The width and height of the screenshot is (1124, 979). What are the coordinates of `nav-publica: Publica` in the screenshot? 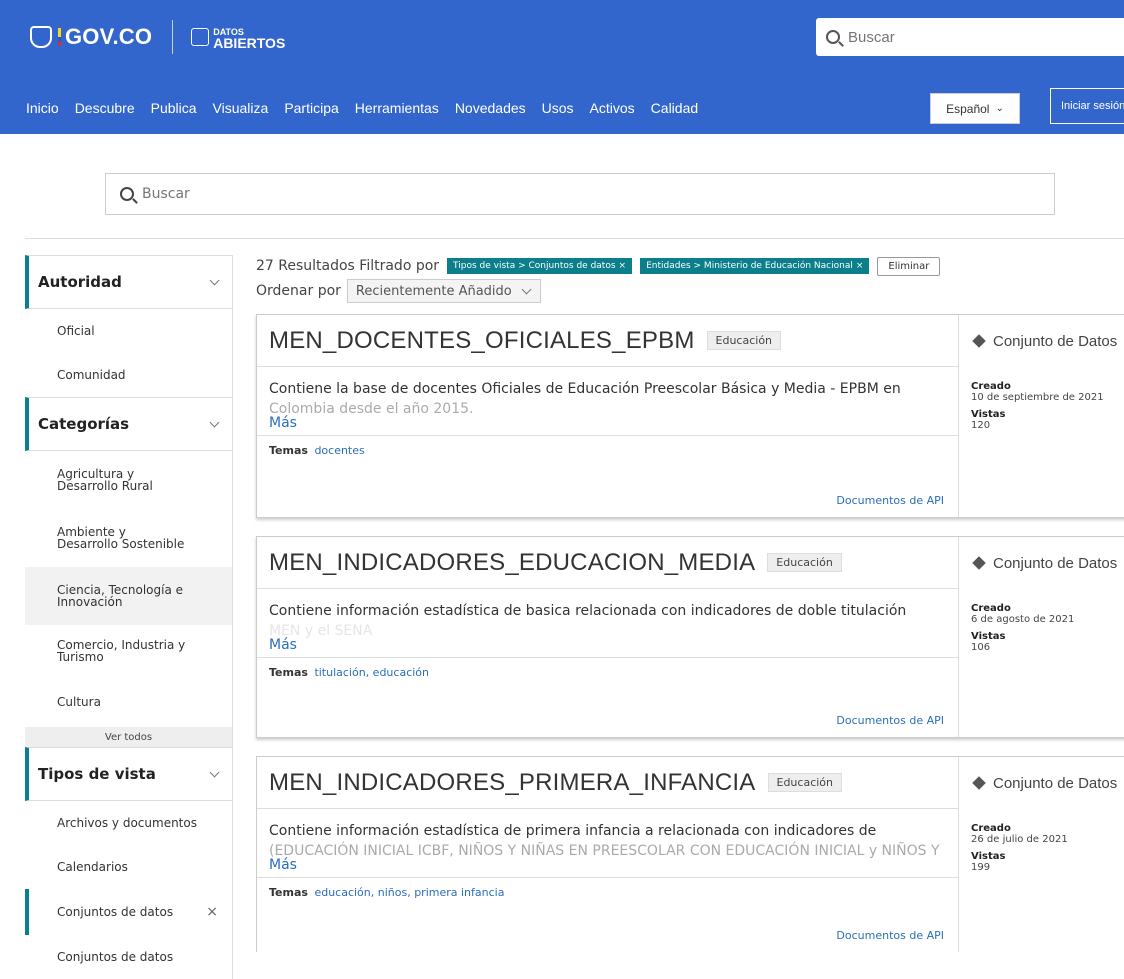 It's located at (174, 108).